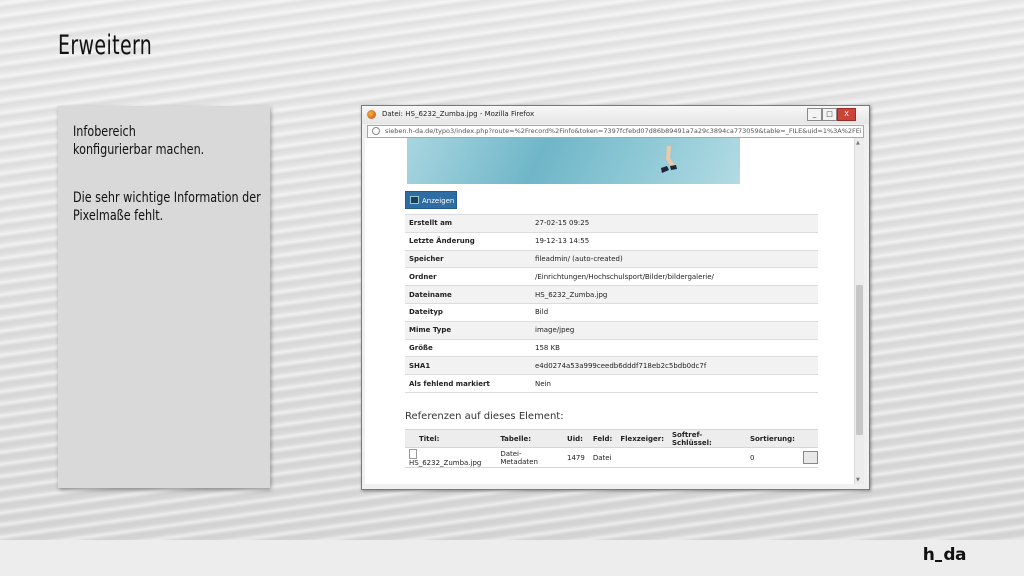  I want to click on runner-figure-icon, so click(669, 159).